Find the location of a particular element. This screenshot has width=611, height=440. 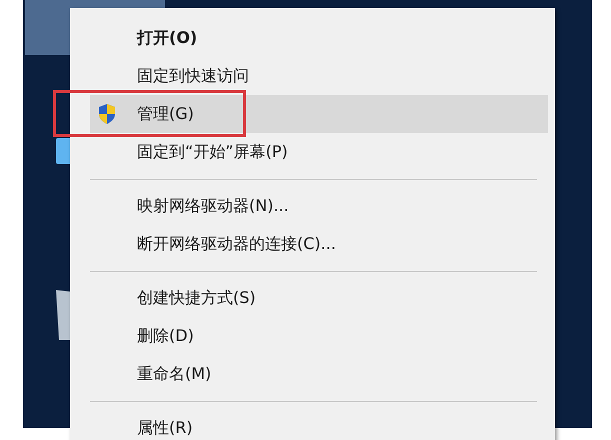

menu-item: 创建快捷方式(S) is located at coordinates (319, 298).